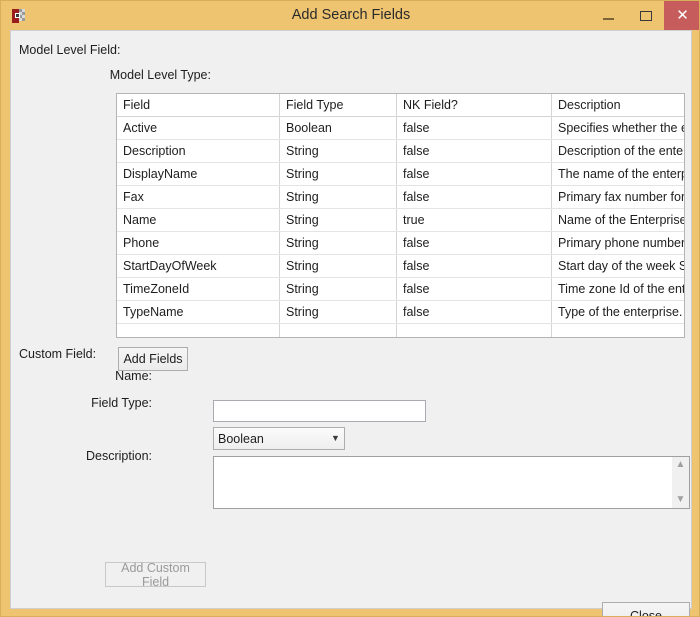 The image size is (700, 617). I want to click on minimize-icon, so click(608, 18).